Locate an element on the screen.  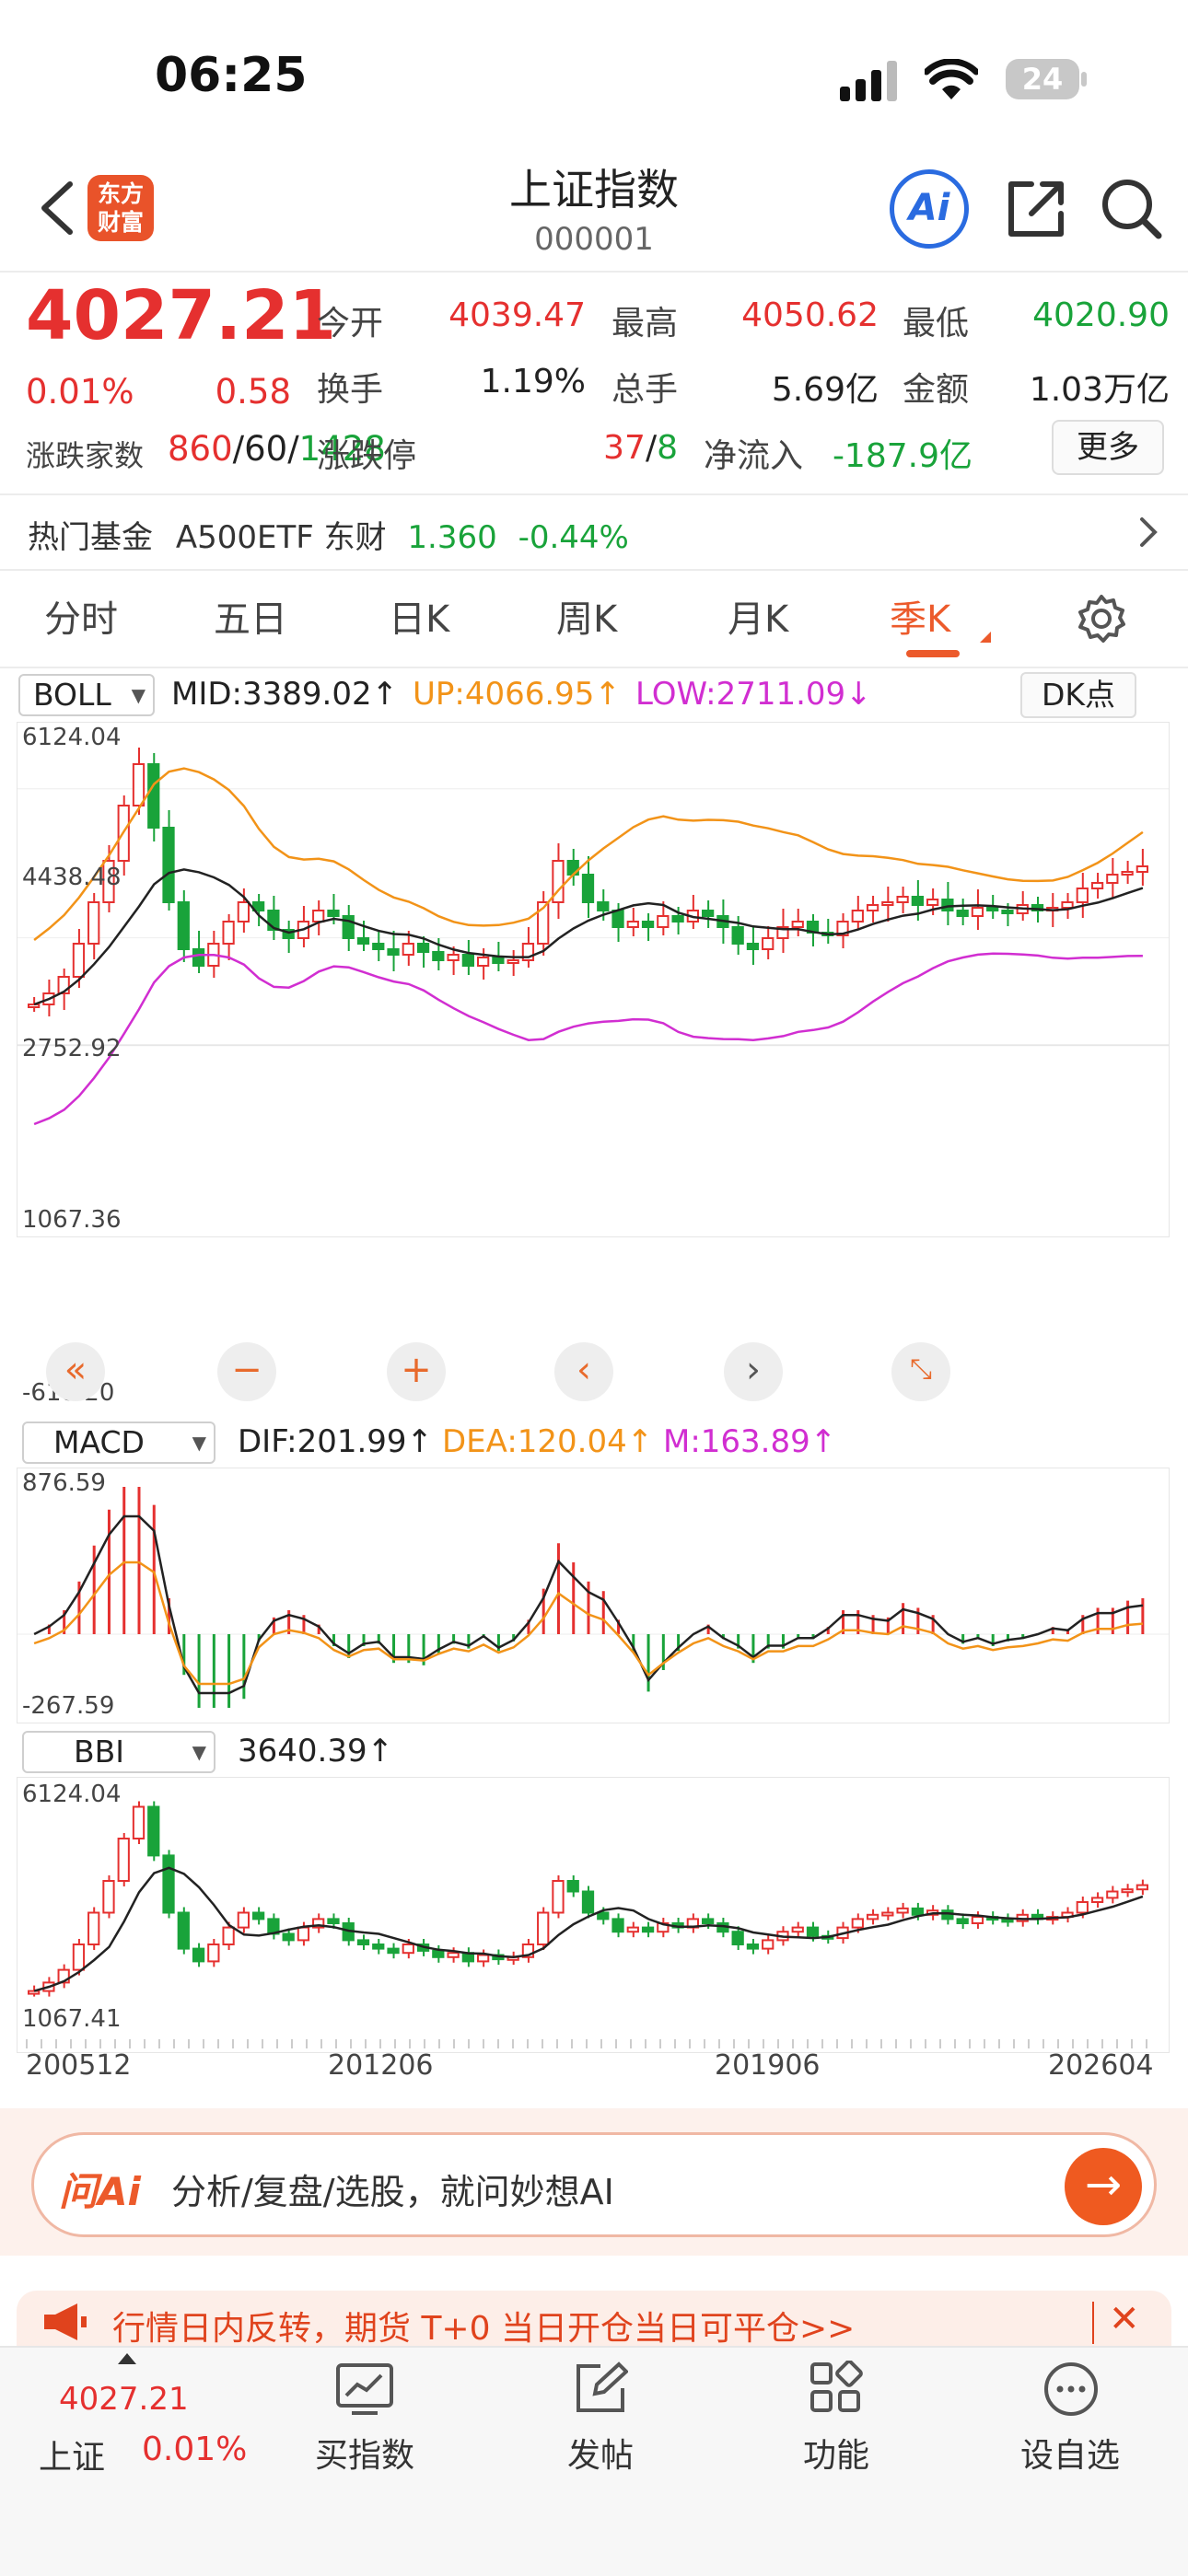
search-icon is located at coordinates (1132, 209).